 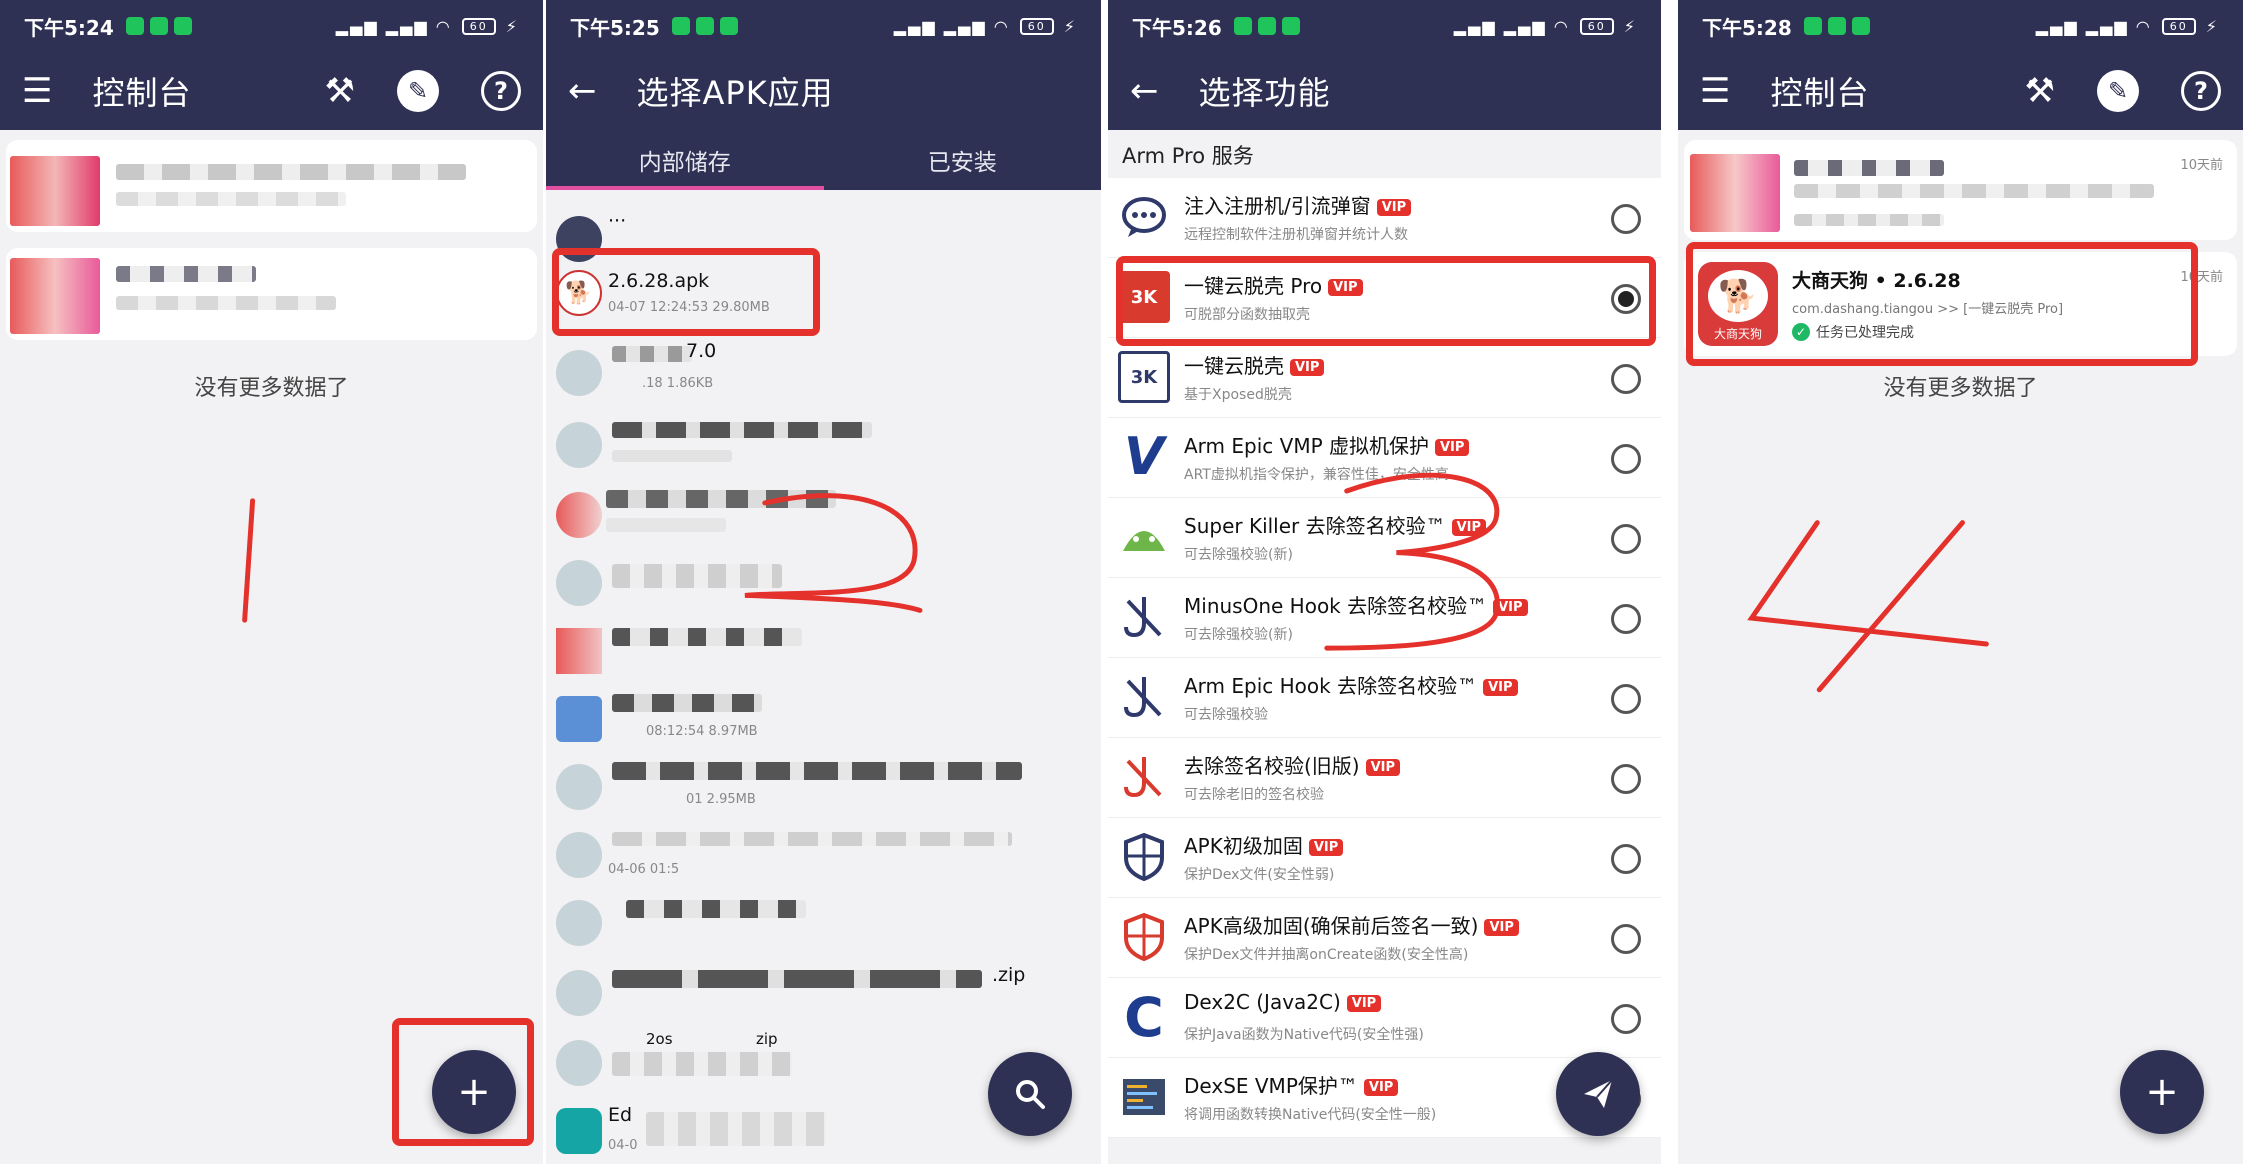 What do you see at coordinates (1960, 65) in the screenshot?
I see `app-header: 下午5:28 ▂▄▆ ▂▄▆ ◠ 60 ⚡ ☰ 控制台 ⚒ ✎ ?` at bounding box center [1960, 65].